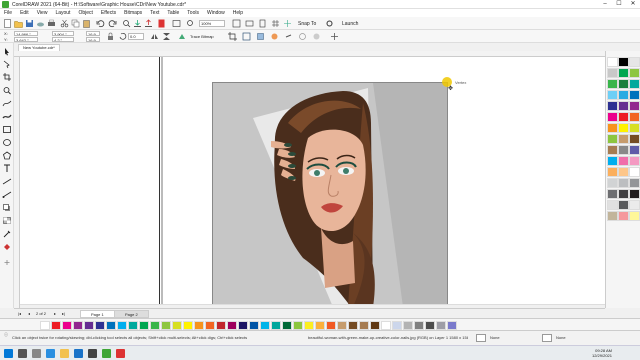 The height and width of the screenshot is (360, 640). Describe the element at coordinates (166, 36) in the screenshot. I see `mirror-vertical-icon` at that location.